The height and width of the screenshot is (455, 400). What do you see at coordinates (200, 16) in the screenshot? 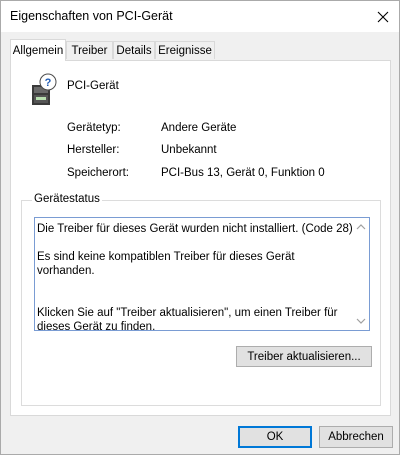
I see `title-bar: Eigenschaften von PCI-Gerät` at bounding box center [200, 16].